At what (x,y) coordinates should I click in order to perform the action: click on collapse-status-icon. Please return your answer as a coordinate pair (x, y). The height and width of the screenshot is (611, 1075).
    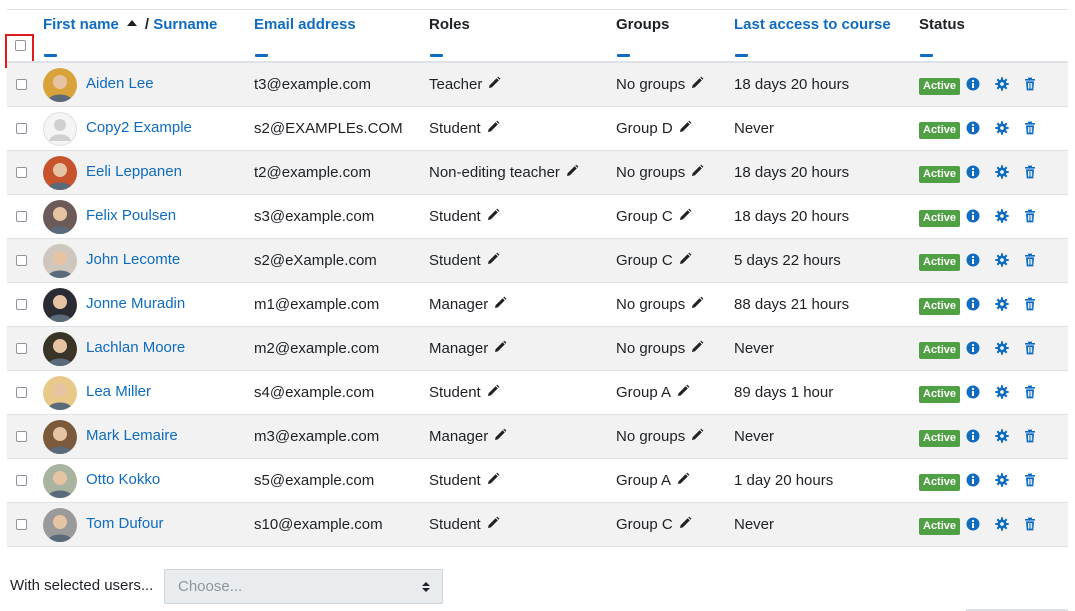
    Looking at the image, I should click on (926, 55).